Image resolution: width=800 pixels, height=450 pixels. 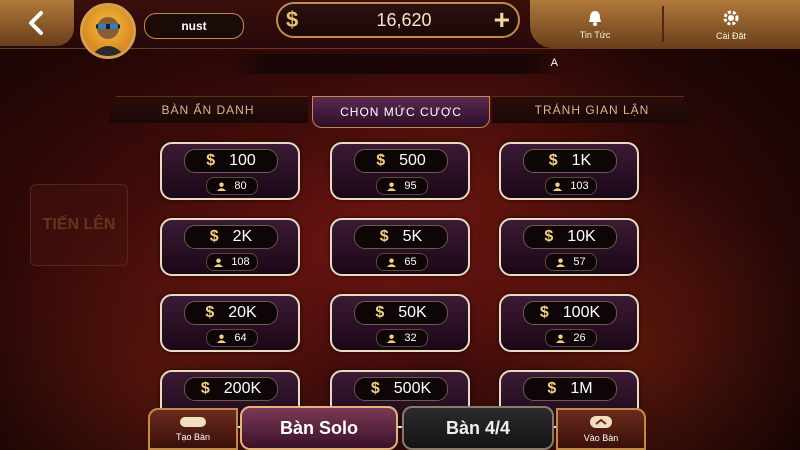 What do you see at coordinates (401, 237) in the screenshot?
I see `bet-amount: $5K` at bounding box center [401, 237].